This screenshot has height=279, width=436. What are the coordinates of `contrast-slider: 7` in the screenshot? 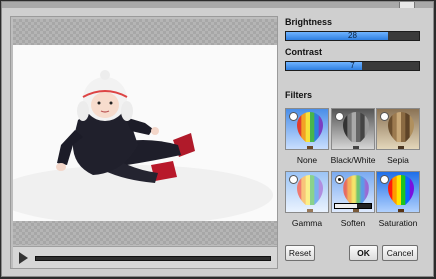 It's located at (352, 66).